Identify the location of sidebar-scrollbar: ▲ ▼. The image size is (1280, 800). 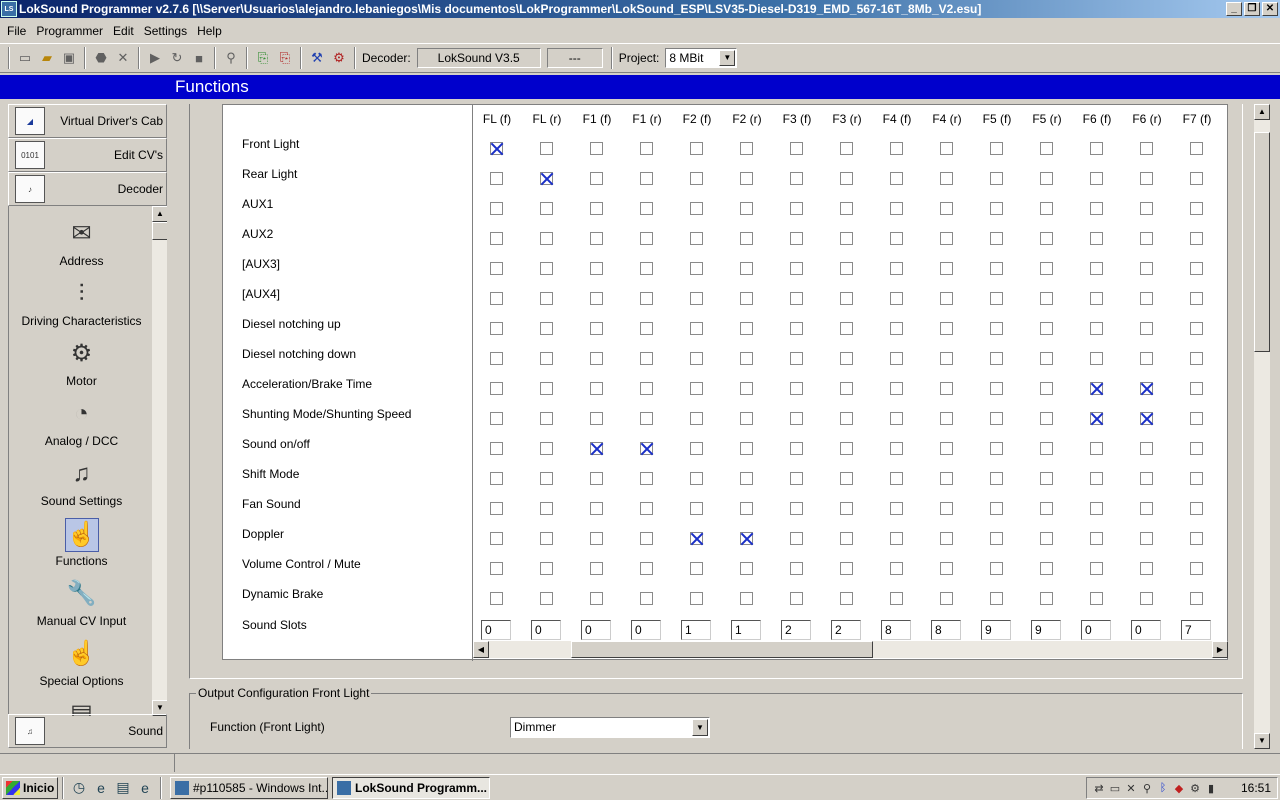
(159, 461).